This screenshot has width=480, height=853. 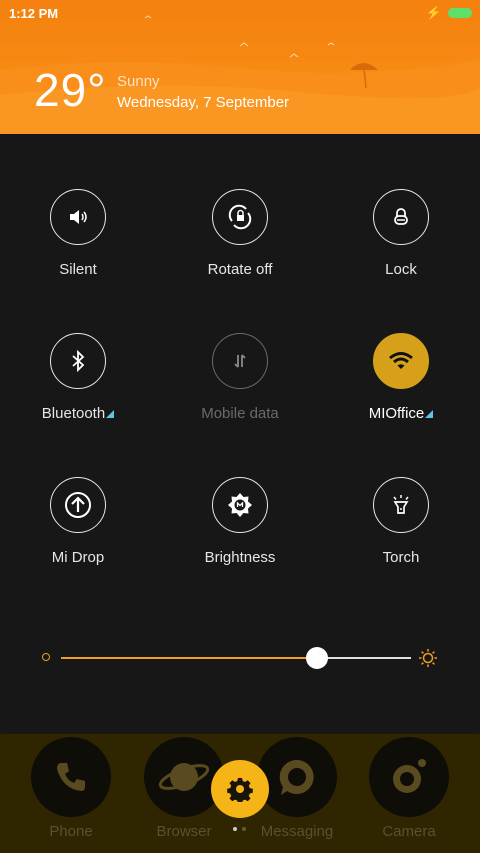 What do you see at coordinates (401, 269) in the screenshot?
I see `toggle-label: Lock` at bounding box center [401, 269].